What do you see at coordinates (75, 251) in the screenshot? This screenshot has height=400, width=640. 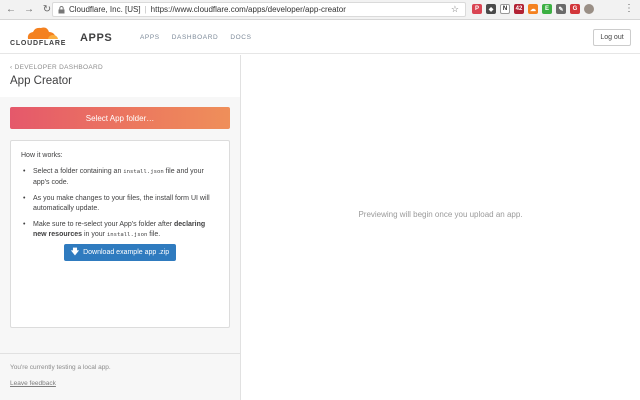 I see `download-arrow-icon: 🡇` at bounding box center [75, 251].